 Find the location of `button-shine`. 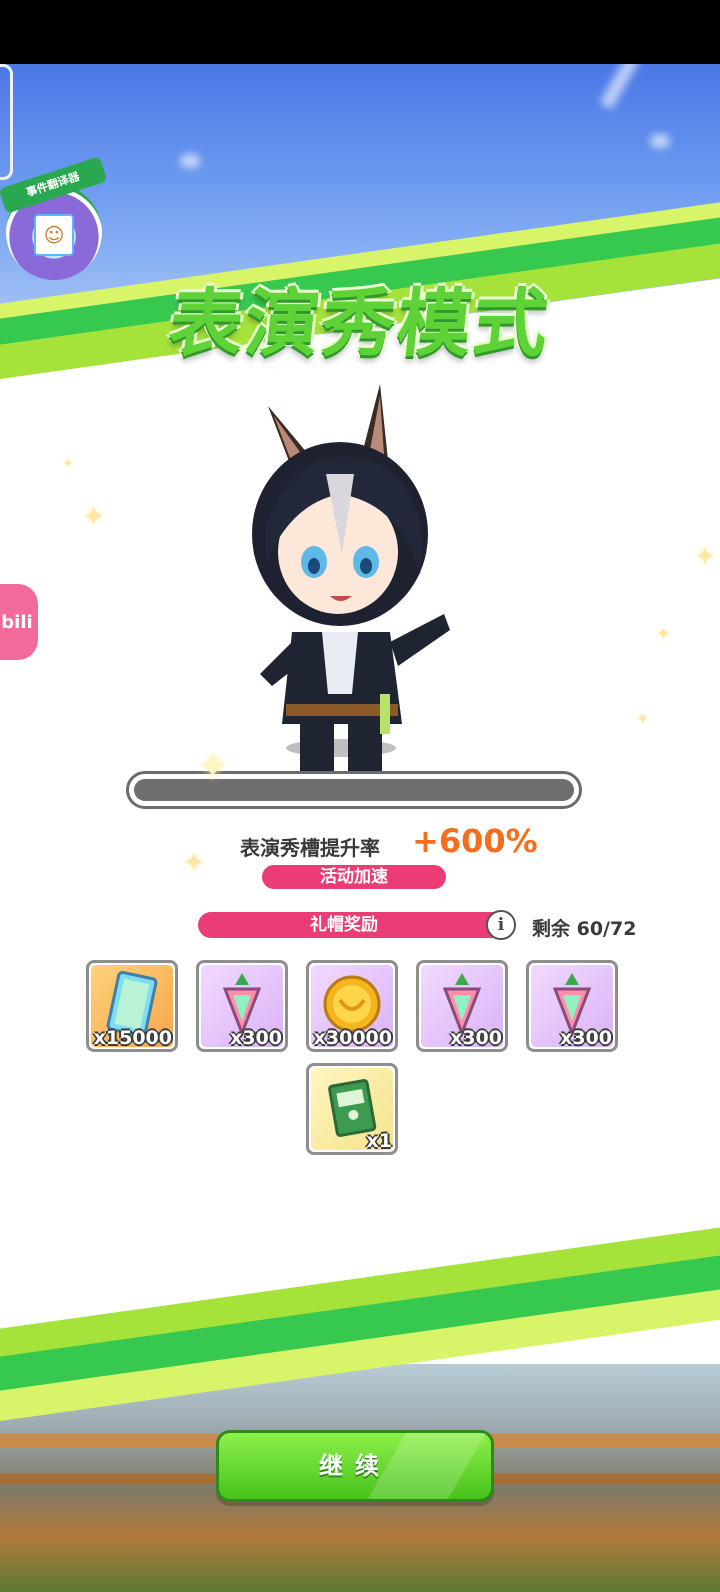

button-shine is located at coordinates (427, 1466).